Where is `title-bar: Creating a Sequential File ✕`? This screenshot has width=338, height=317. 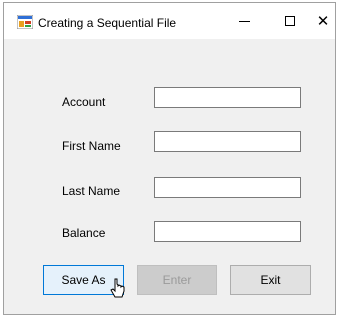 title-bar: Creating a Sequential File ✕ is located at coordinates (169, 21).